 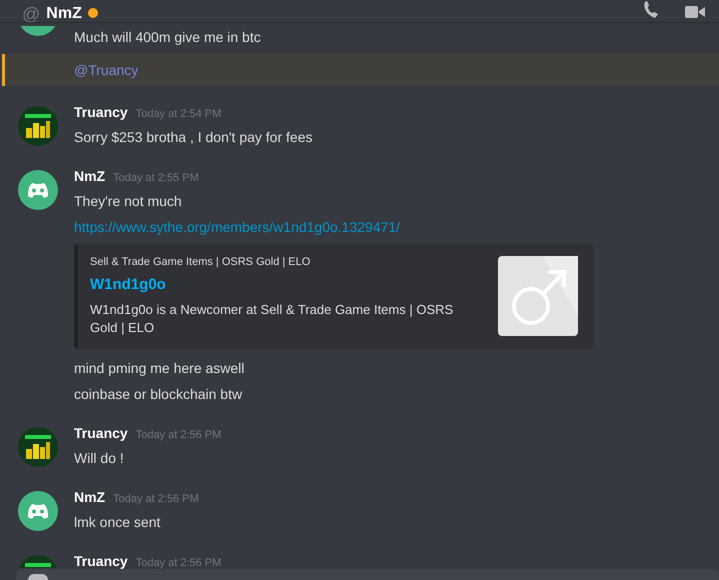 I want to click on embed-title: W1nd1g0o, so click(x=286, y=284).